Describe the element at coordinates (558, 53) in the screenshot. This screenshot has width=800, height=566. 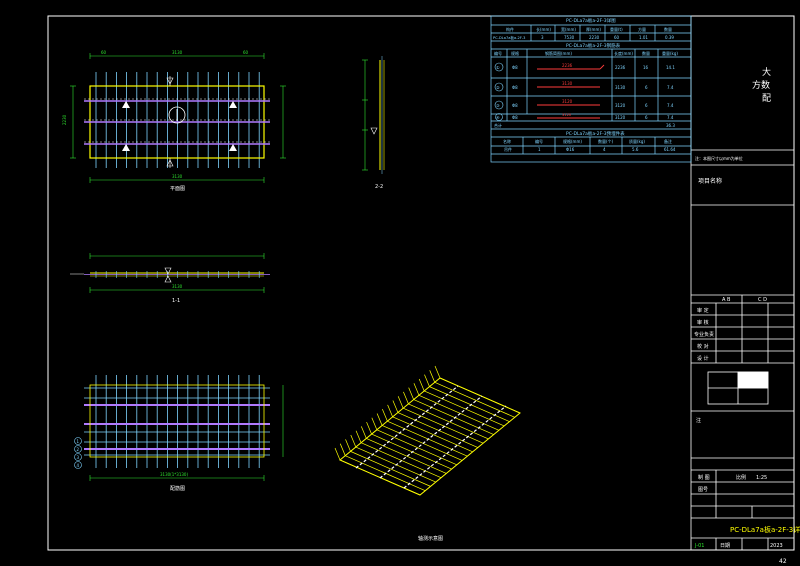
I see `table-h2-c3: 钢筋简图(mm)` at that location.